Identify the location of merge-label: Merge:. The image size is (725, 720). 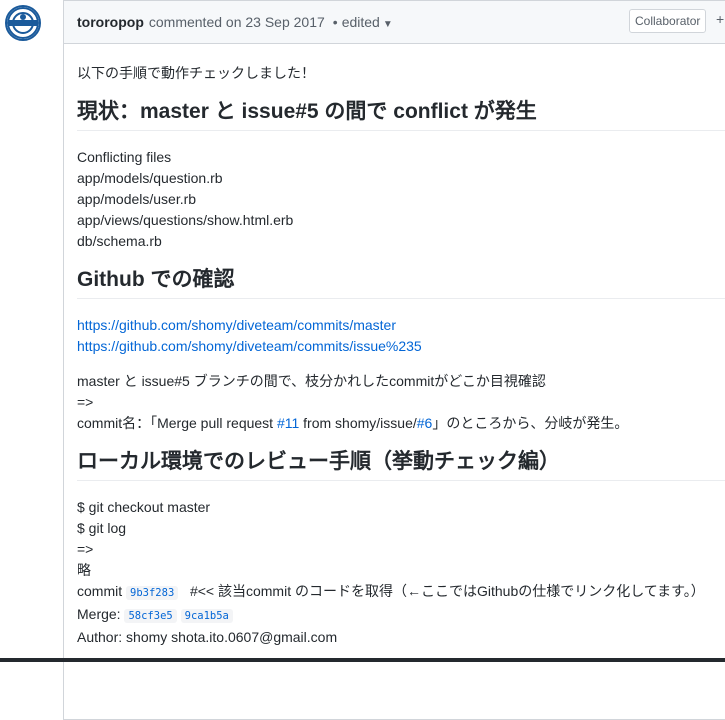
(99, 614).